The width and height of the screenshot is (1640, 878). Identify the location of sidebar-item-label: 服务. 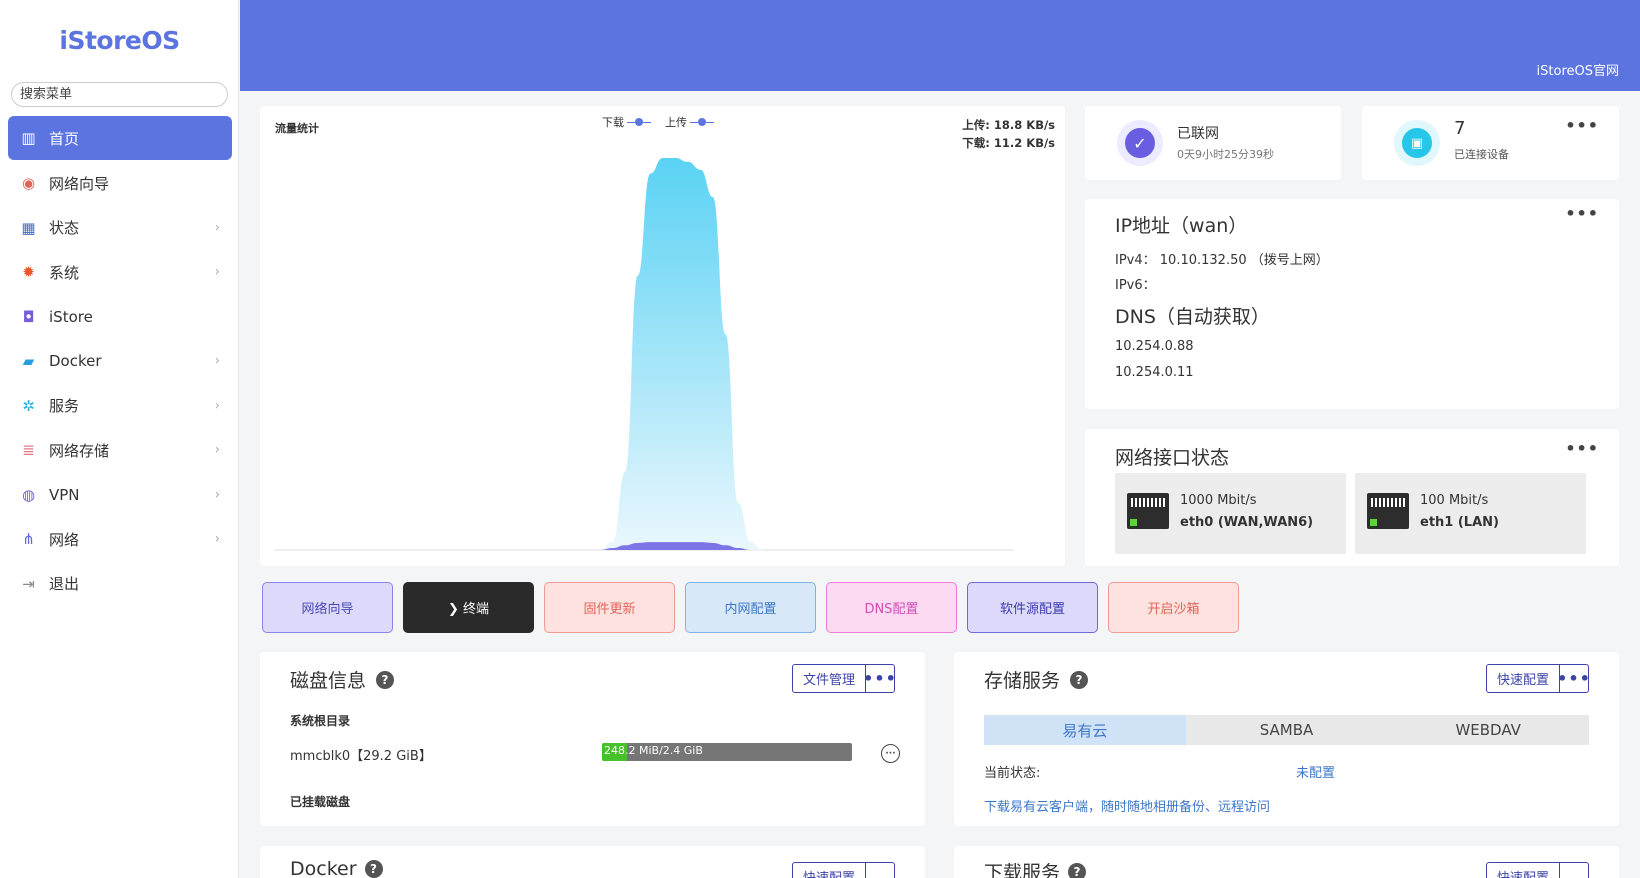
(64, 406).